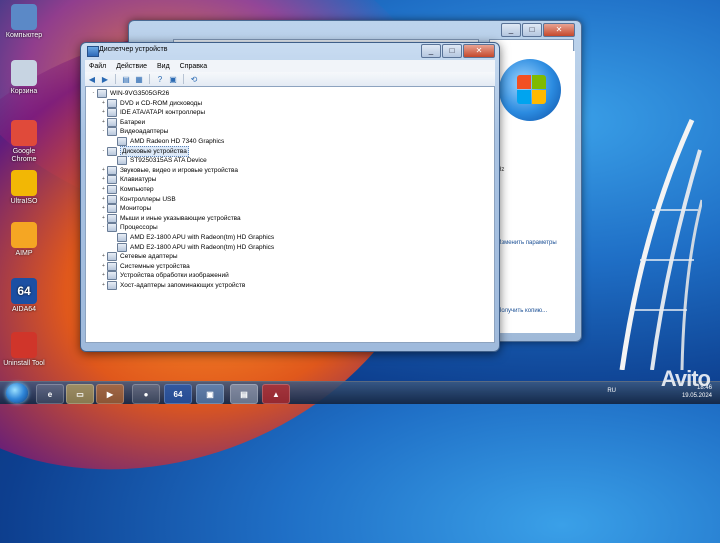  What do you see at coordinates (110, 394) in the screenshot?
I see `media-player-icon: ▶` at bounding box center [110, 394].